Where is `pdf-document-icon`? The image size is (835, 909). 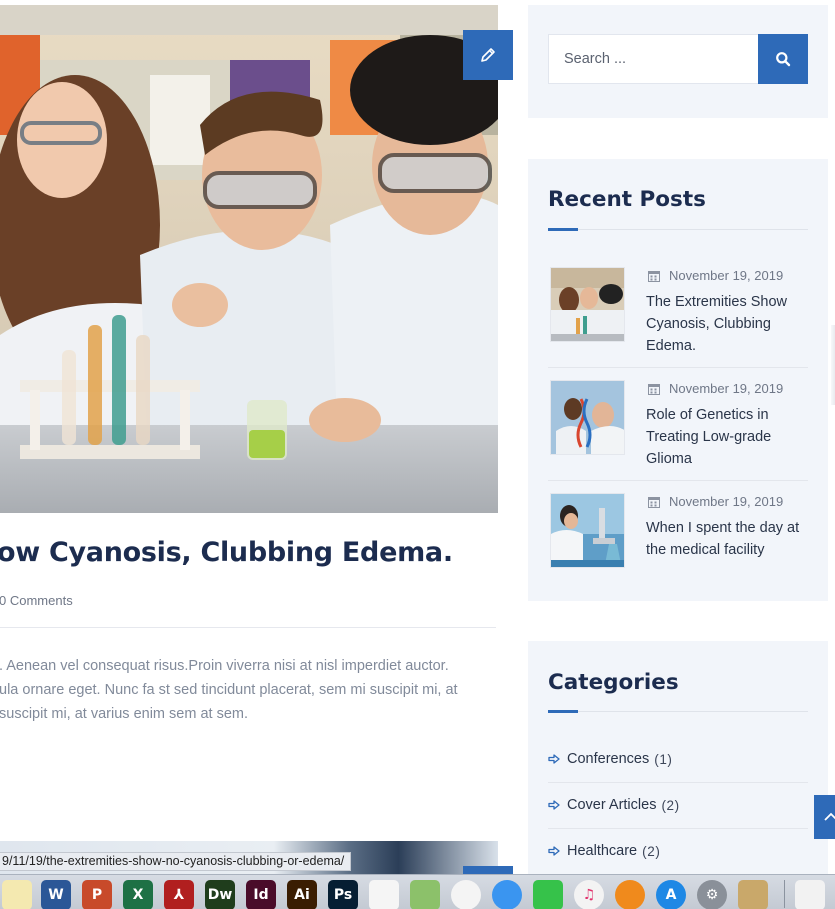
pdf-document-icon is located at coordinates (810, 894).